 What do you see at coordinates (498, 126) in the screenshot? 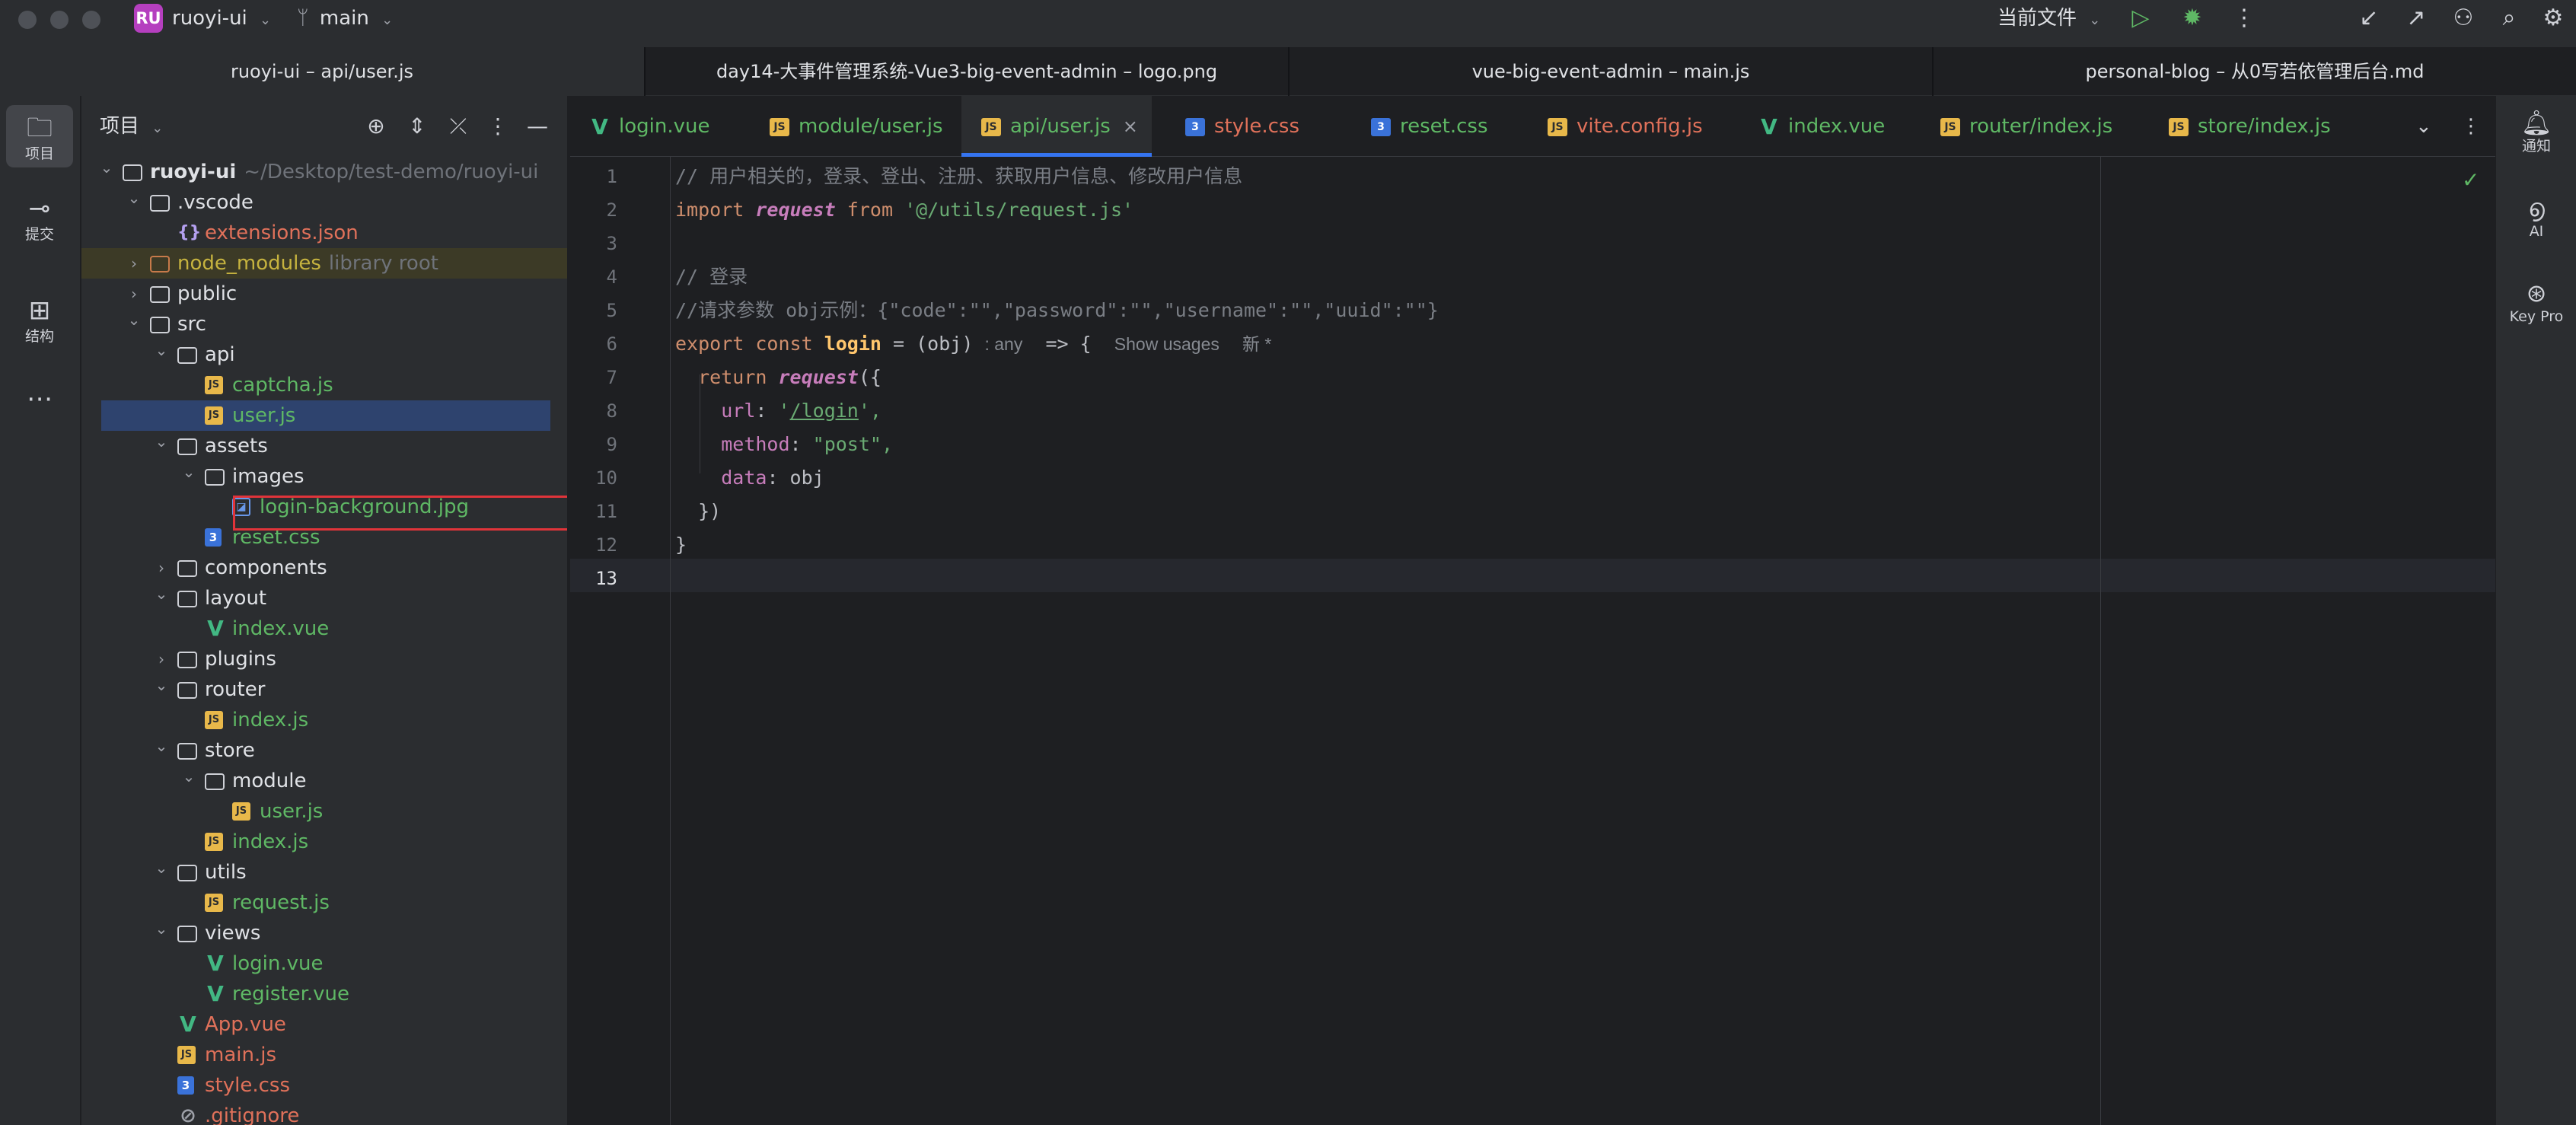
I see `options-menu-icon: ⋮` at bounding box center [498, 126].